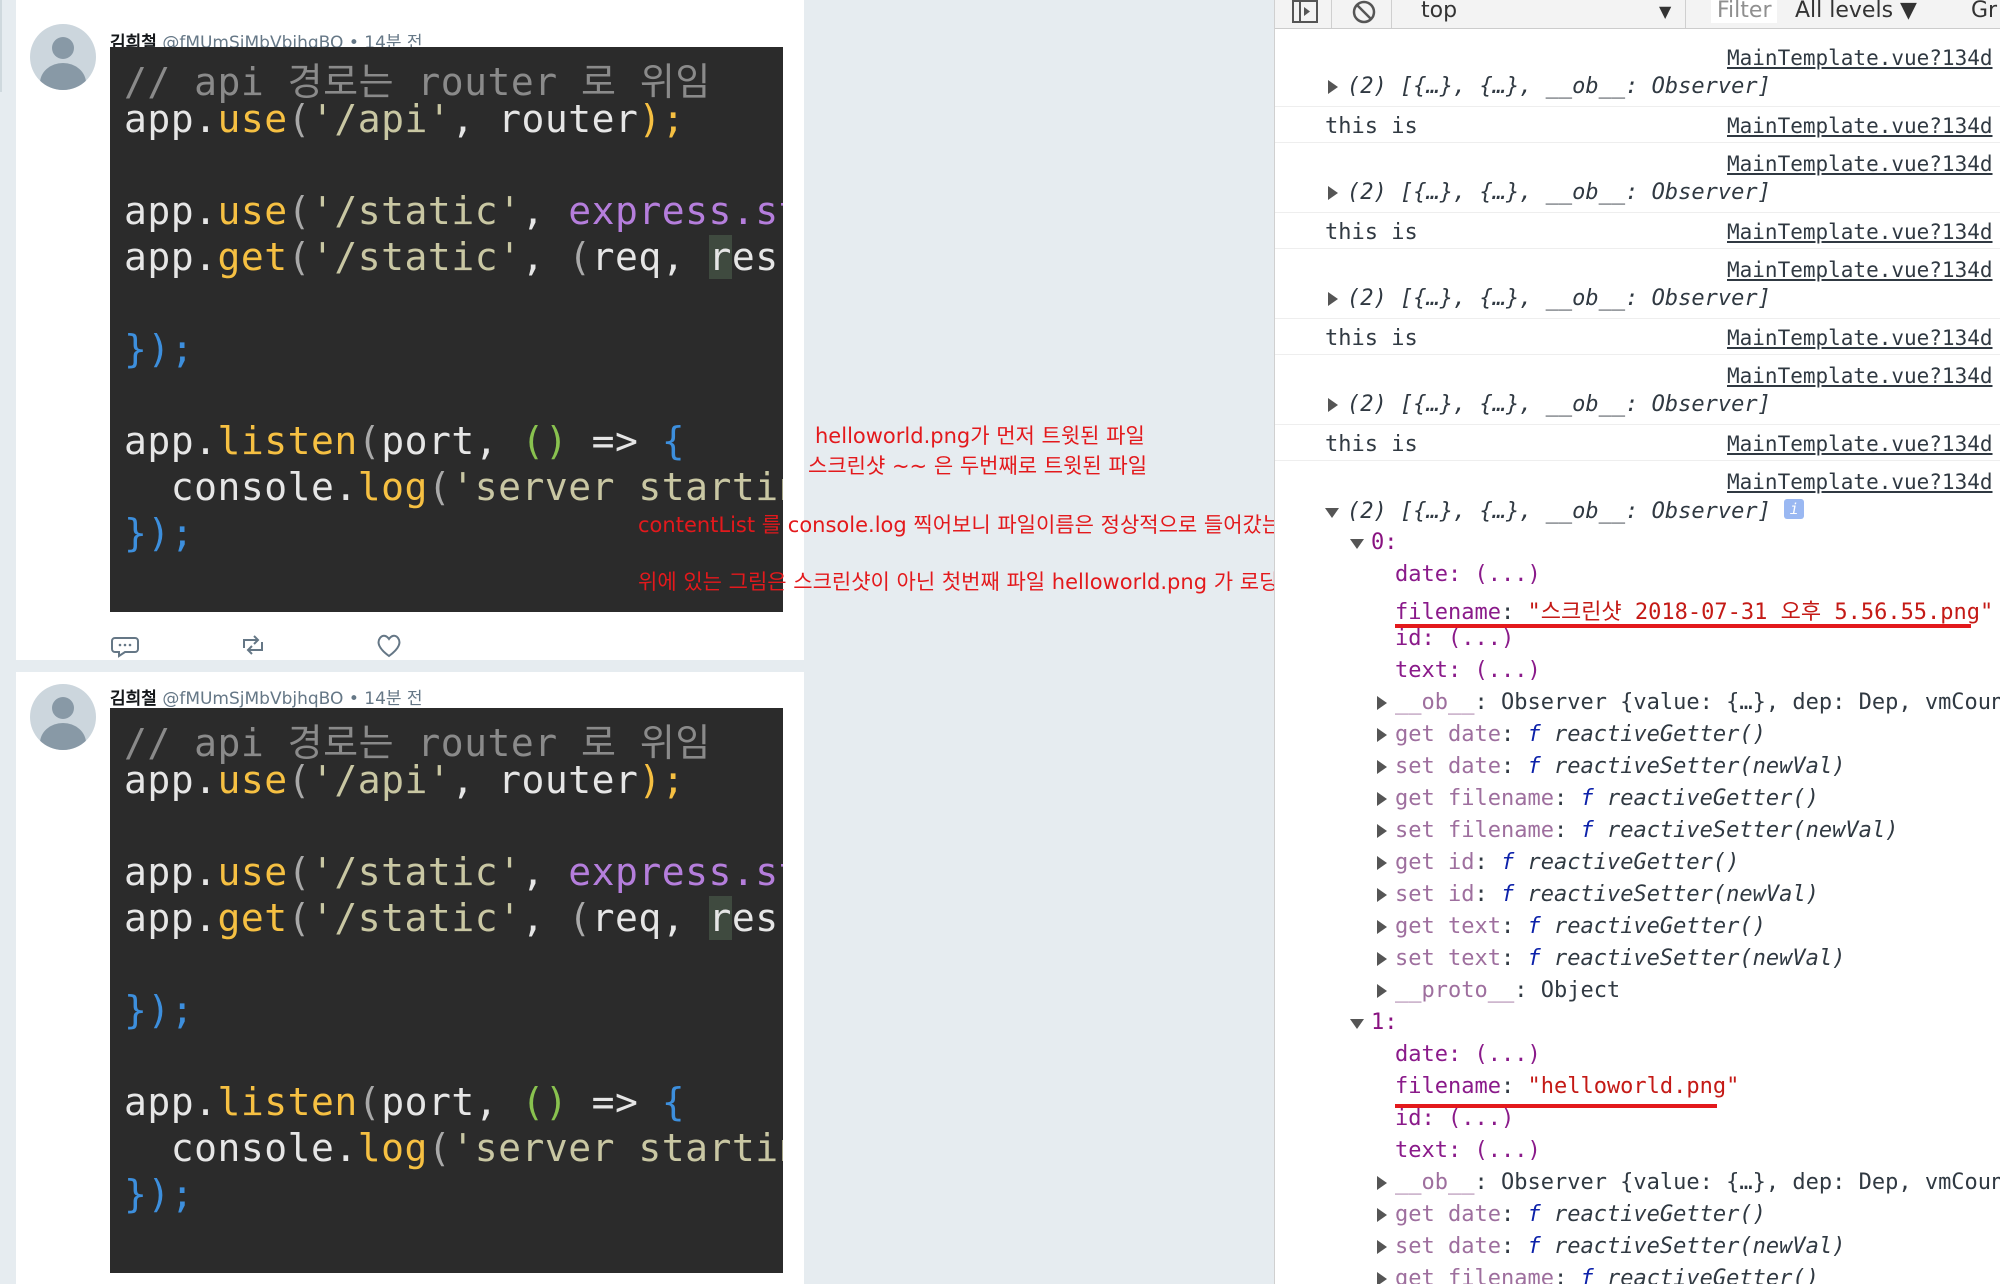 Image resolution: width=2000 pixels, height=1284 pixels. I want to click on like-icon, so click(389, 645).